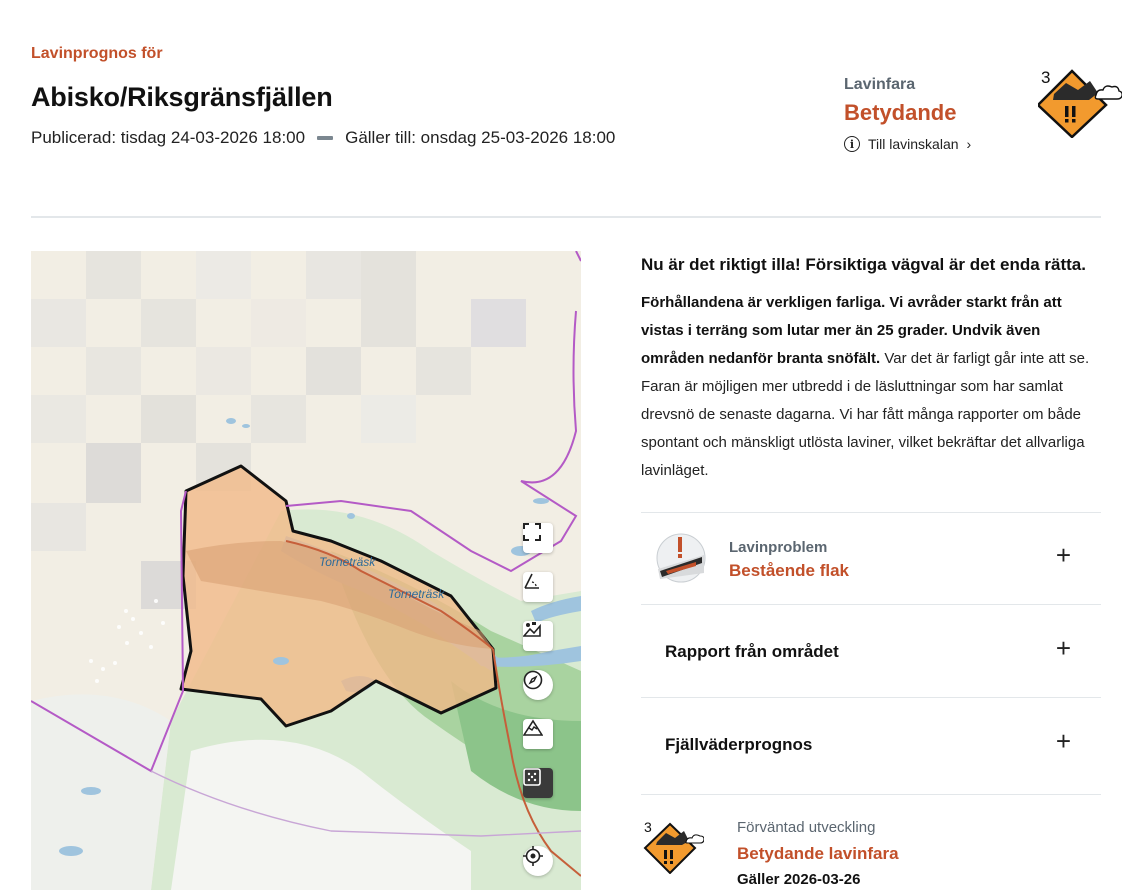 This screenshot has height=890, width=1140. Describe the element at coordinates (852, 144) in the screenshot. I see `info-icon: i` at that location.